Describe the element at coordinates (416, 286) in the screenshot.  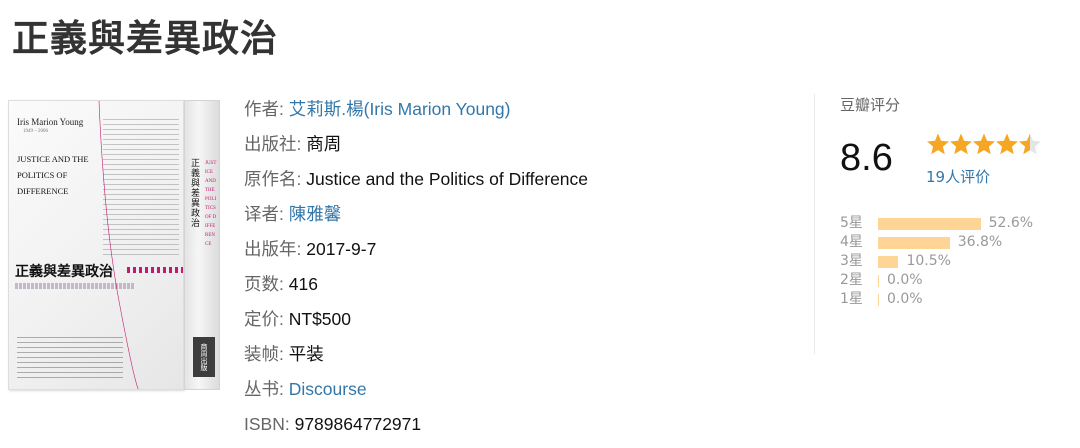
I see `info-pages-row: 页数: 416` at that location.